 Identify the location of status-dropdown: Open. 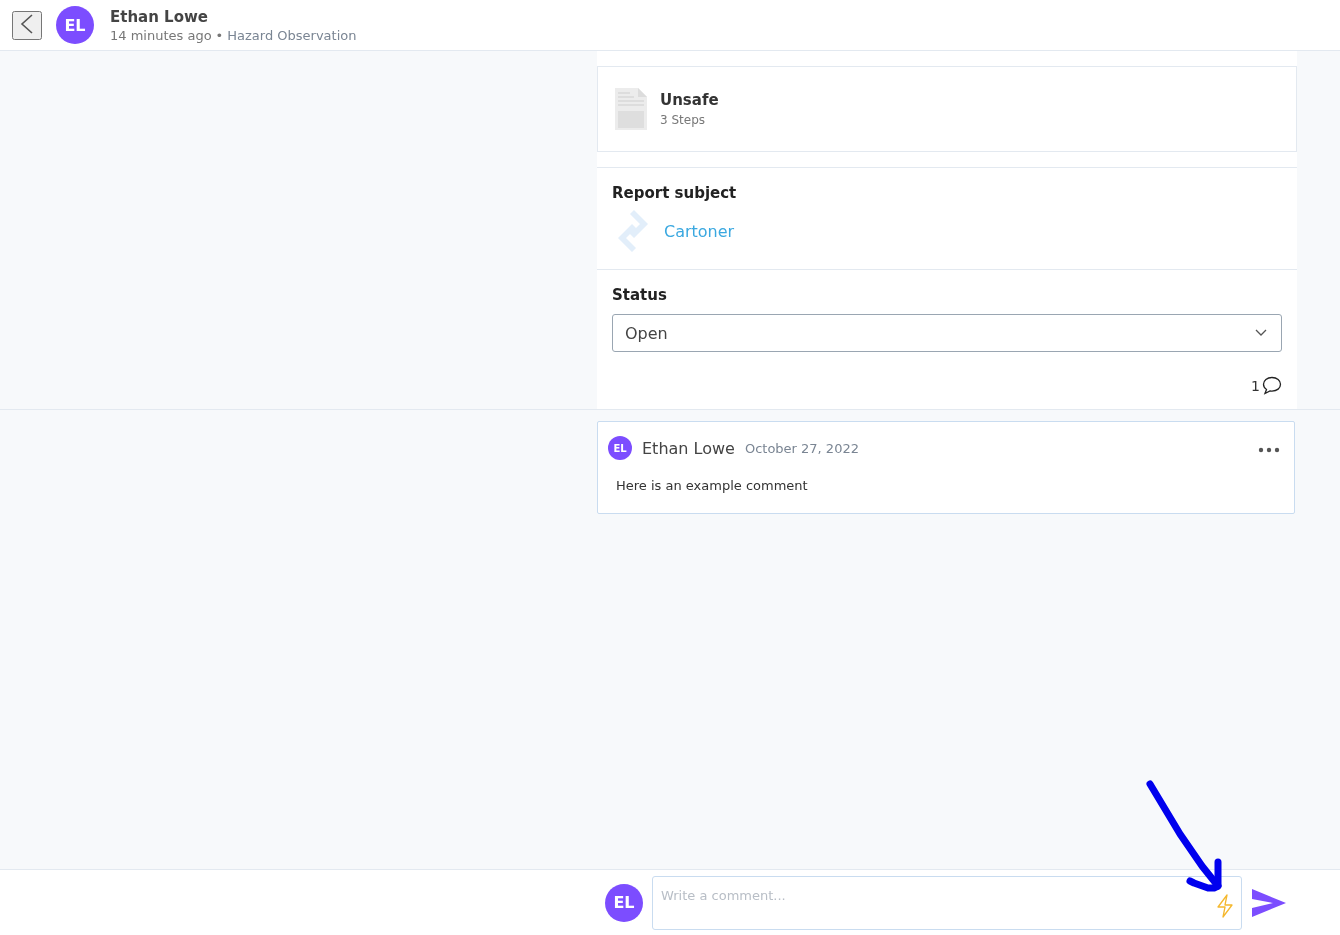
(947, 333).